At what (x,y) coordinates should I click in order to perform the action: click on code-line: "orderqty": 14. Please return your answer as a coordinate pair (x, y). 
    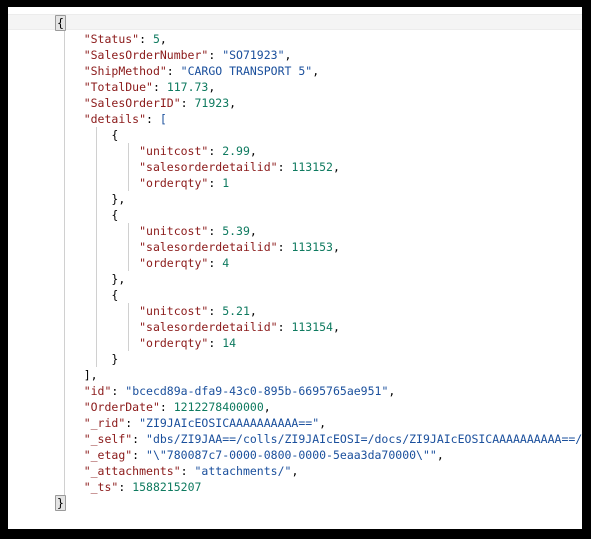
    Looking at the image, I should click on (295, 343).